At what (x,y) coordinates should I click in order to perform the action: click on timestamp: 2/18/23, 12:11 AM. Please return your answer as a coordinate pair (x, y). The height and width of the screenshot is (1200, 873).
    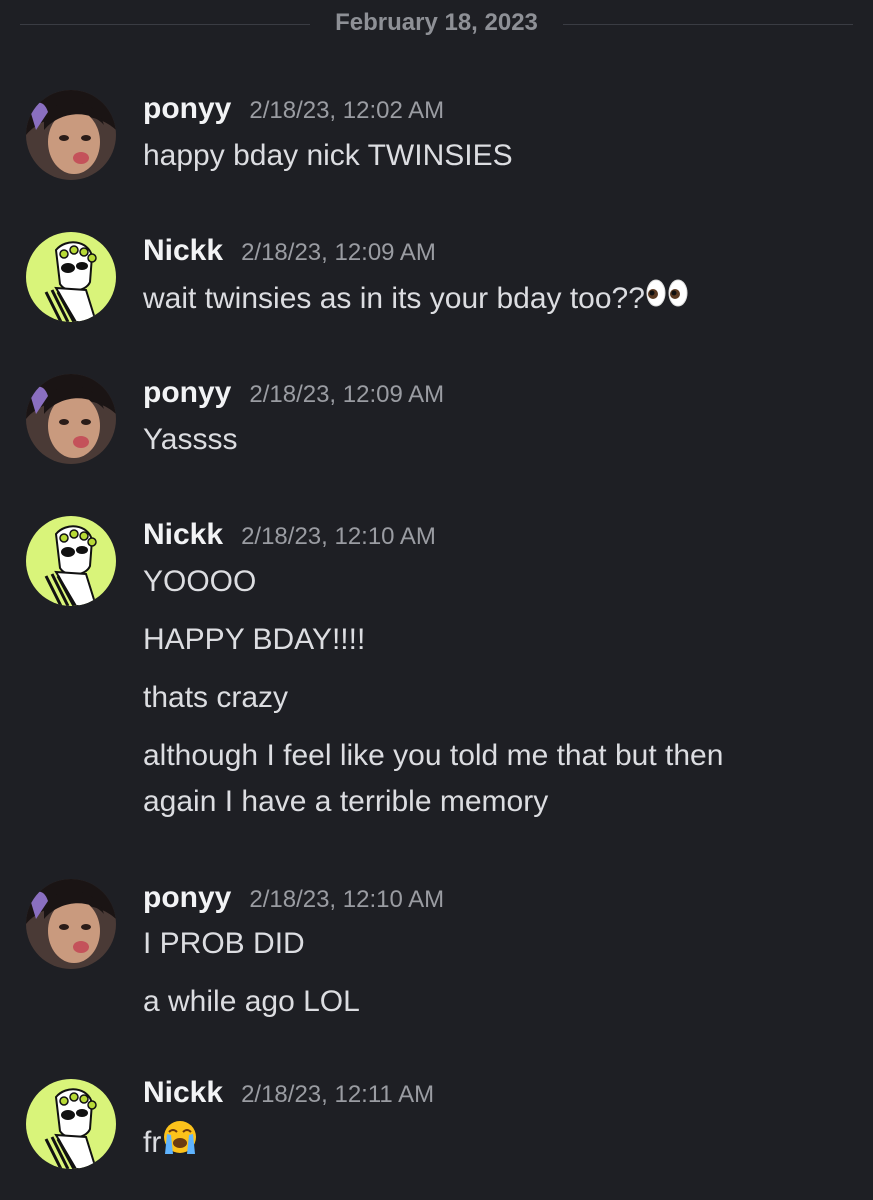
    Looking at the image, I should click on (338, 1094).